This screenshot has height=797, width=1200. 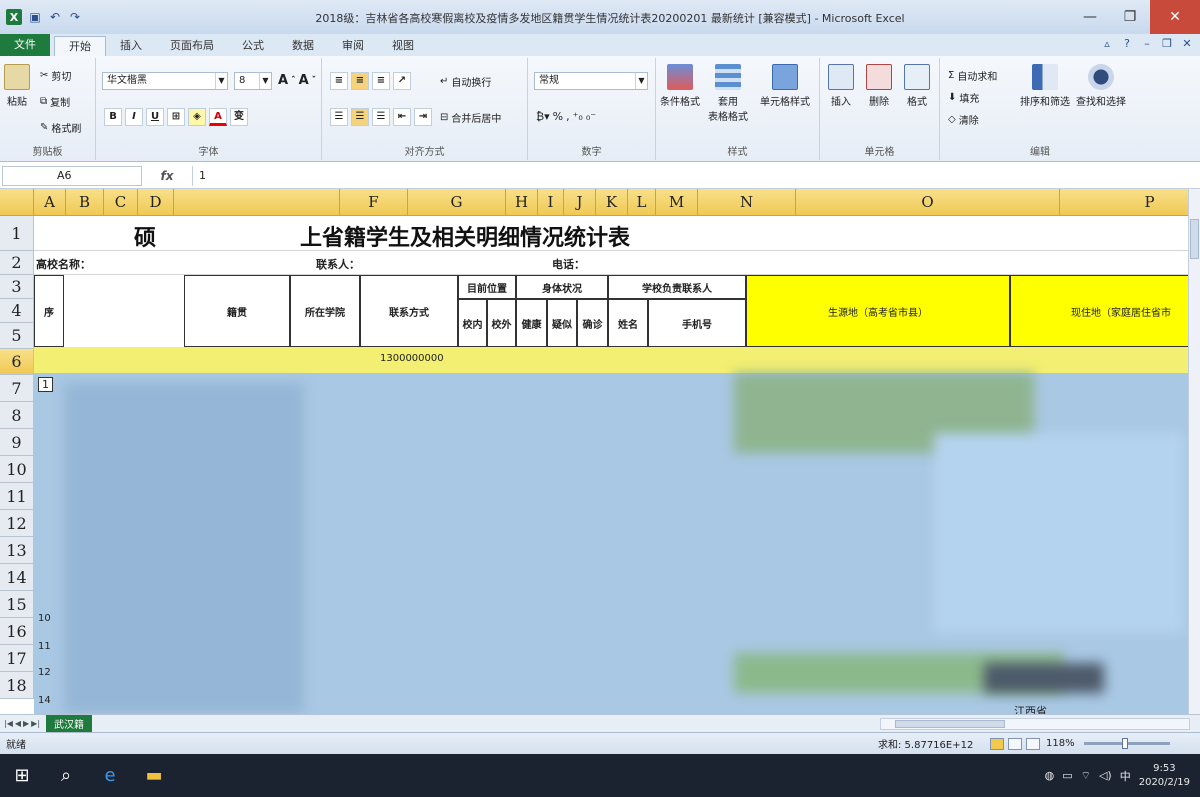 What do you see at coordinates (66, 775) in the screenshot?
I see `search-icon: ⌕` at bounding box center [66, 775].